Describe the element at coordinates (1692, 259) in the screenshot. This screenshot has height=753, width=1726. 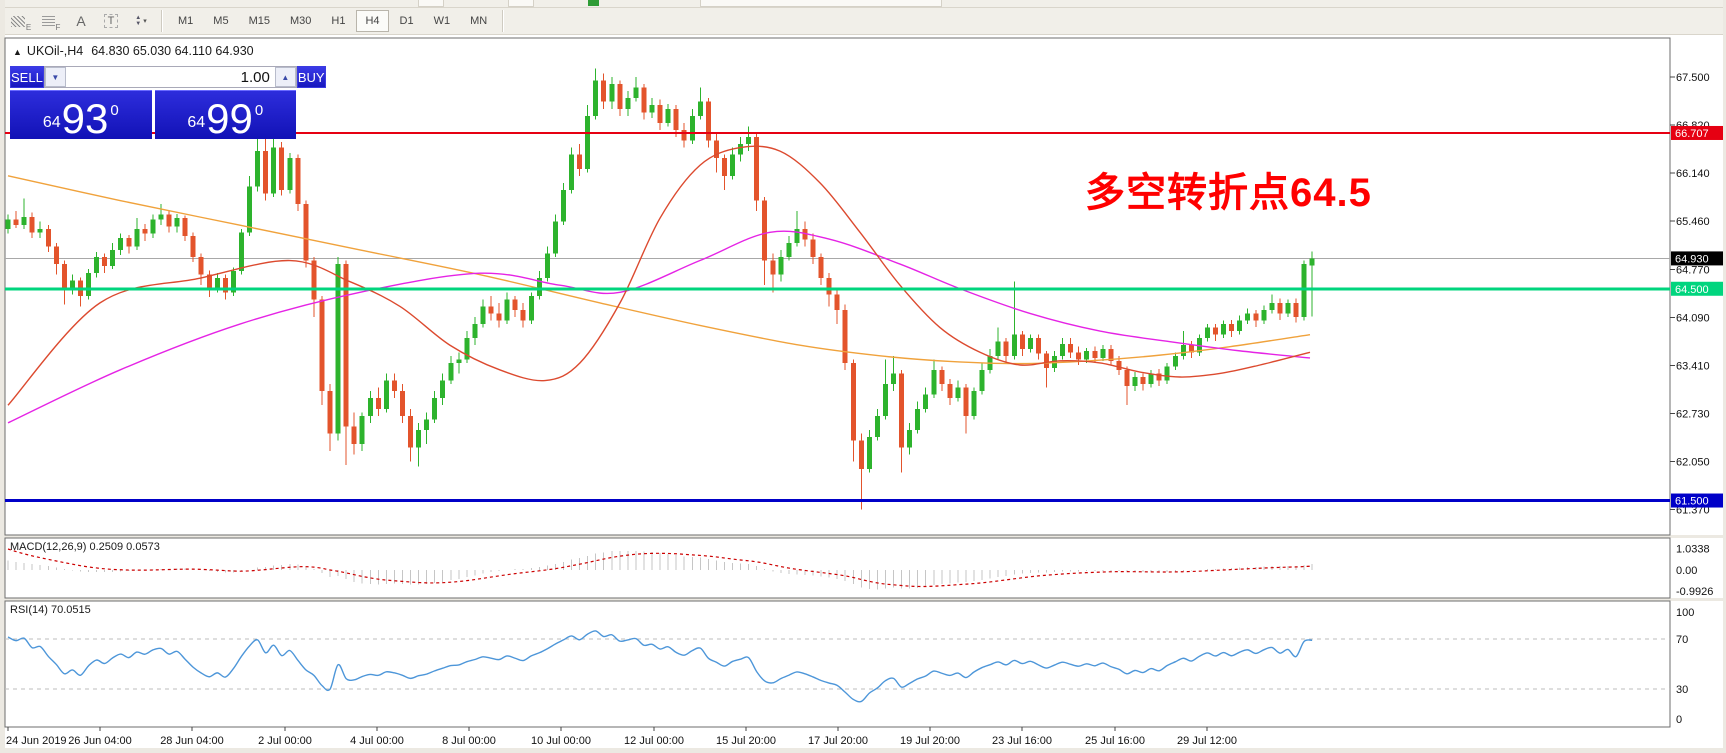
I see `svg-text: 64.930` at that location.